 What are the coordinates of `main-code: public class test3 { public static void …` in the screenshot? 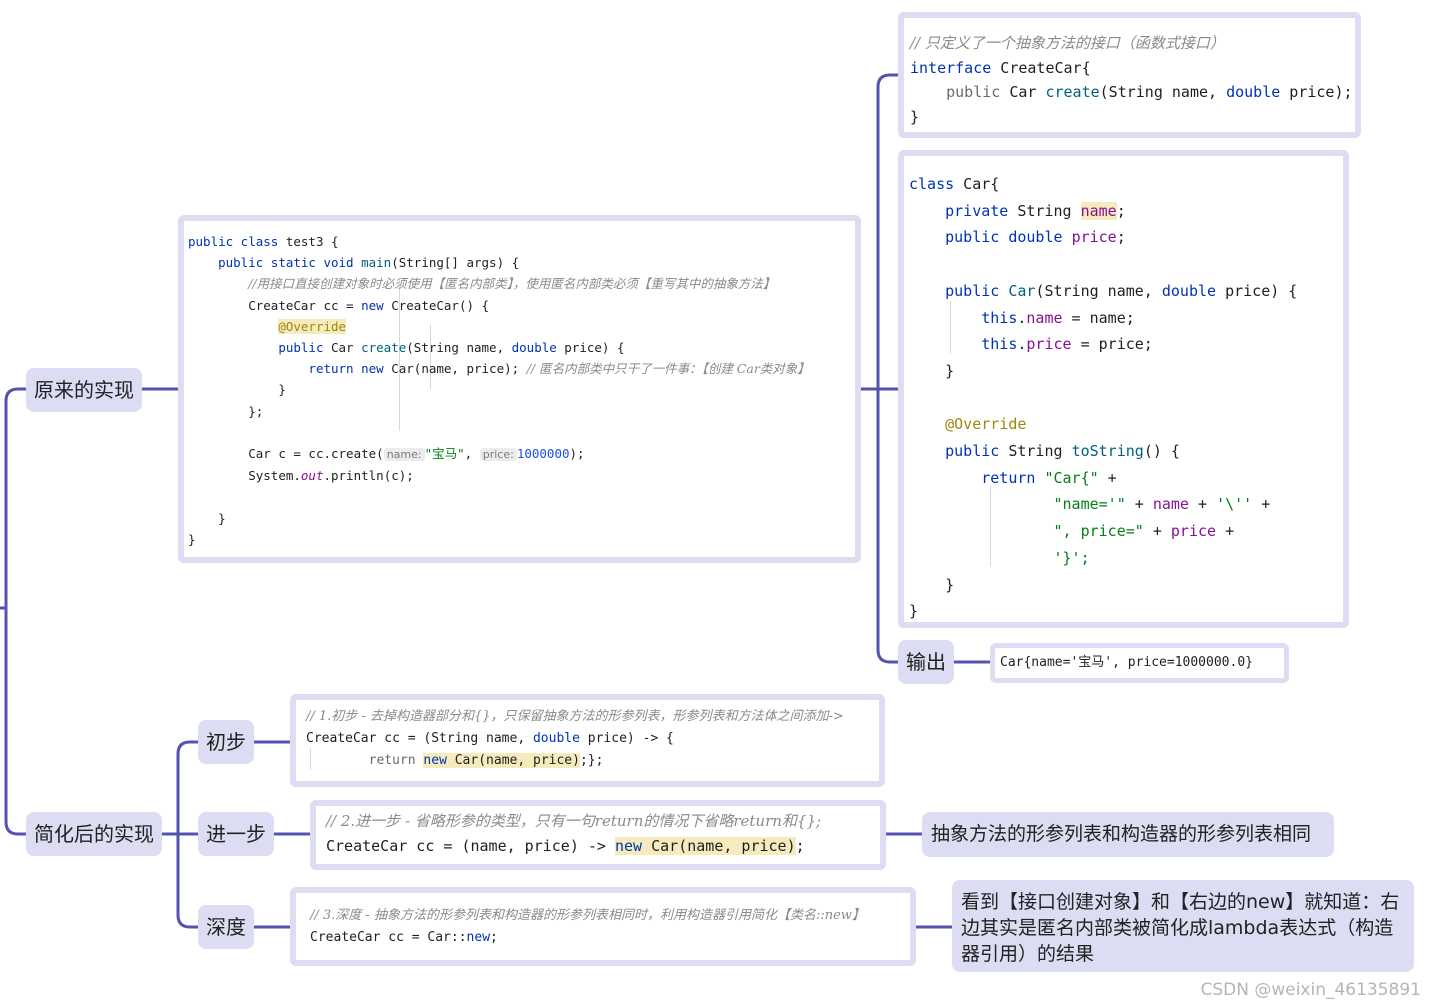 It's located at (499, 390).